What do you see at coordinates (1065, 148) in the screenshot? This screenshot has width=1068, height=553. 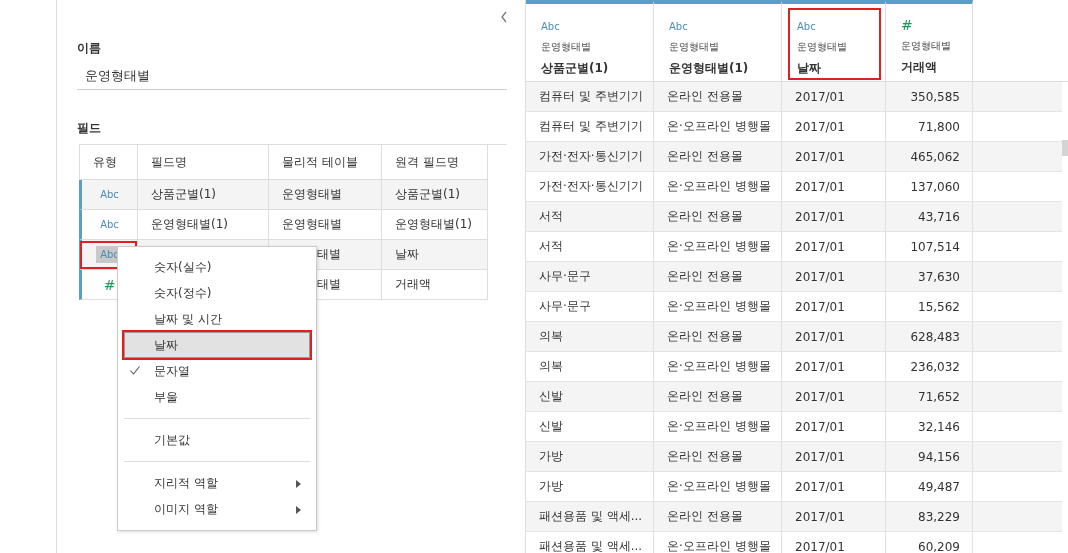 I see `scrollbar` at bounding box center [1065, 148].